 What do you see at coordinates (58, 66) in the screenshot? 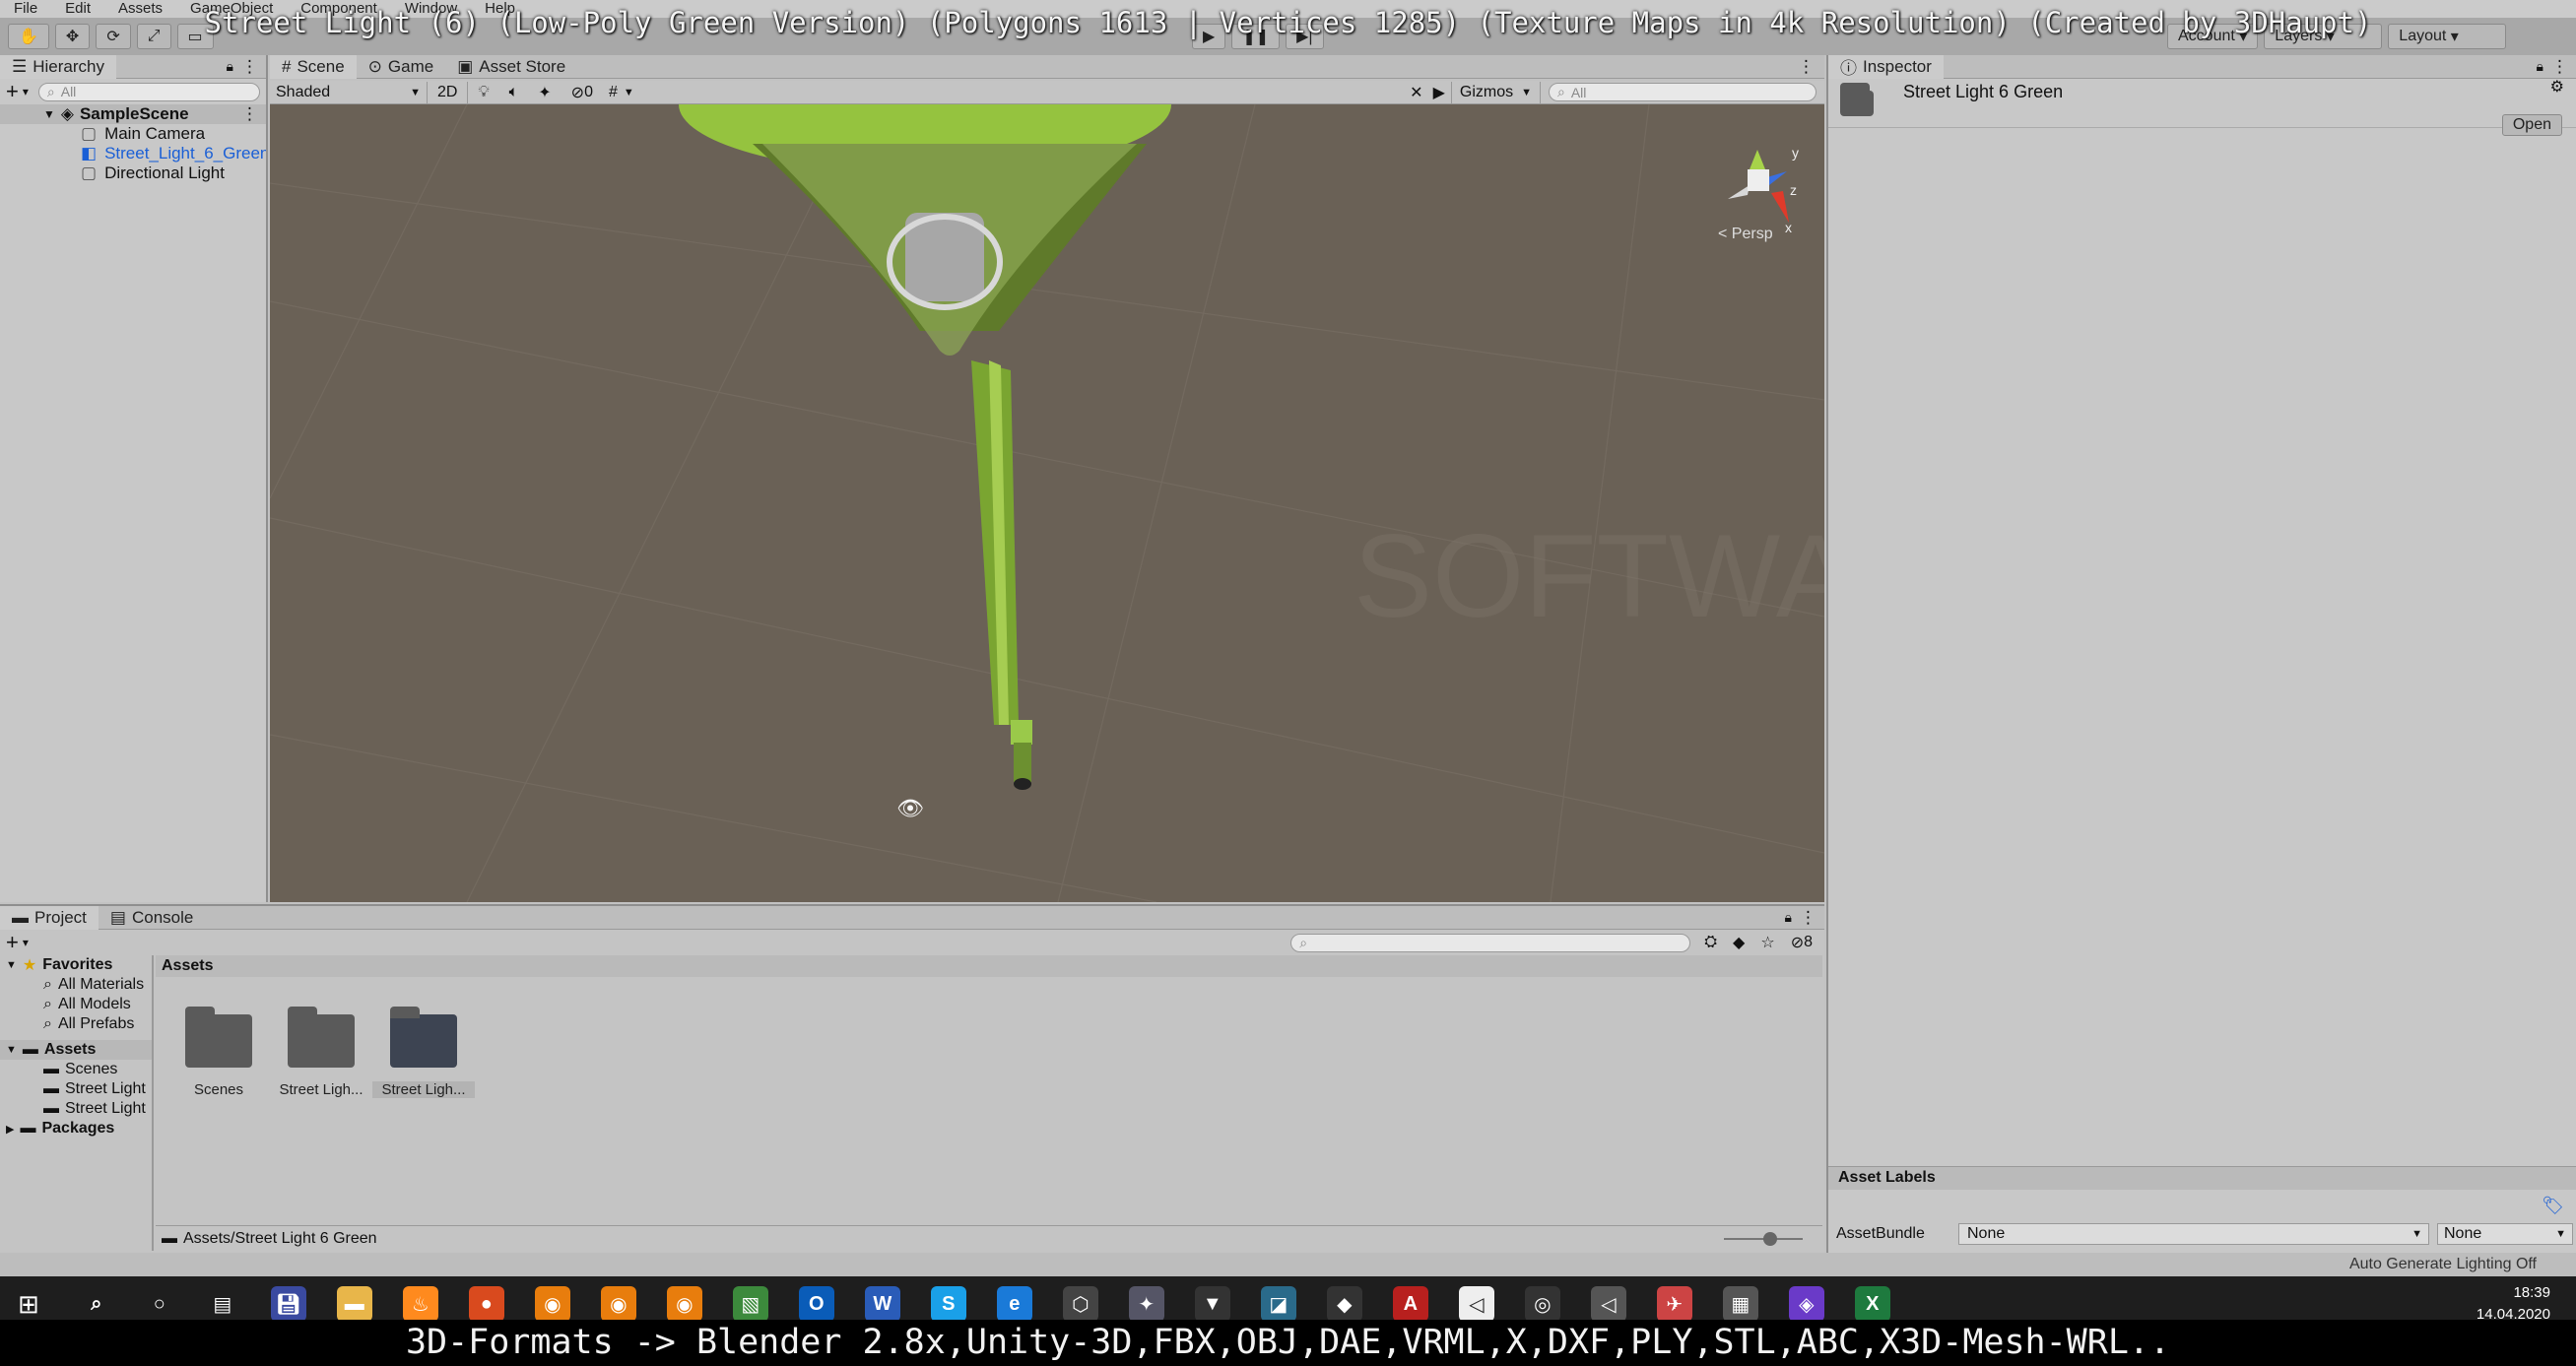
I see `tab-hierarchy: ☰ Hierarchy` at bounding box center [58, 66].